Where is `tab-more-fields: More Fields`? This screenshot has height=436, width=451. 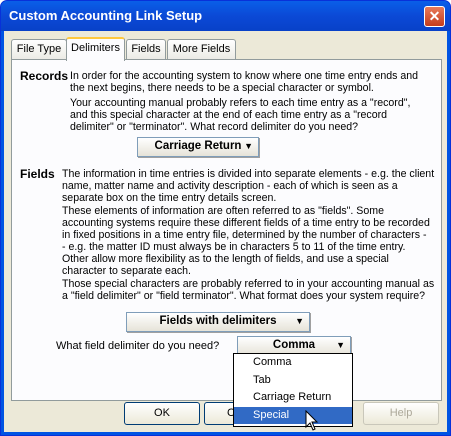 tab-more-fields: More Fields is located at coordinates (201, 49).